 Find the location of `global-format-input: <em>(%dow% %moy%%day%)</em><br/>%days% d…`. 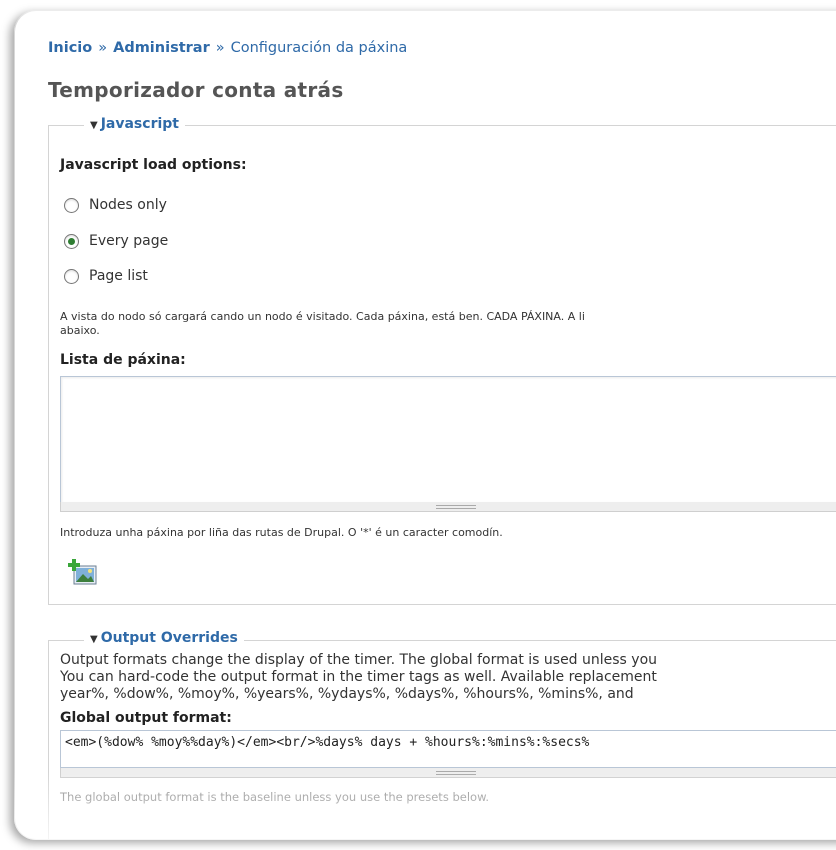

global-format-input: <em>(%dow% %moy%%day%)</em><br/>%days% d… is located at coordinates (448, 749).